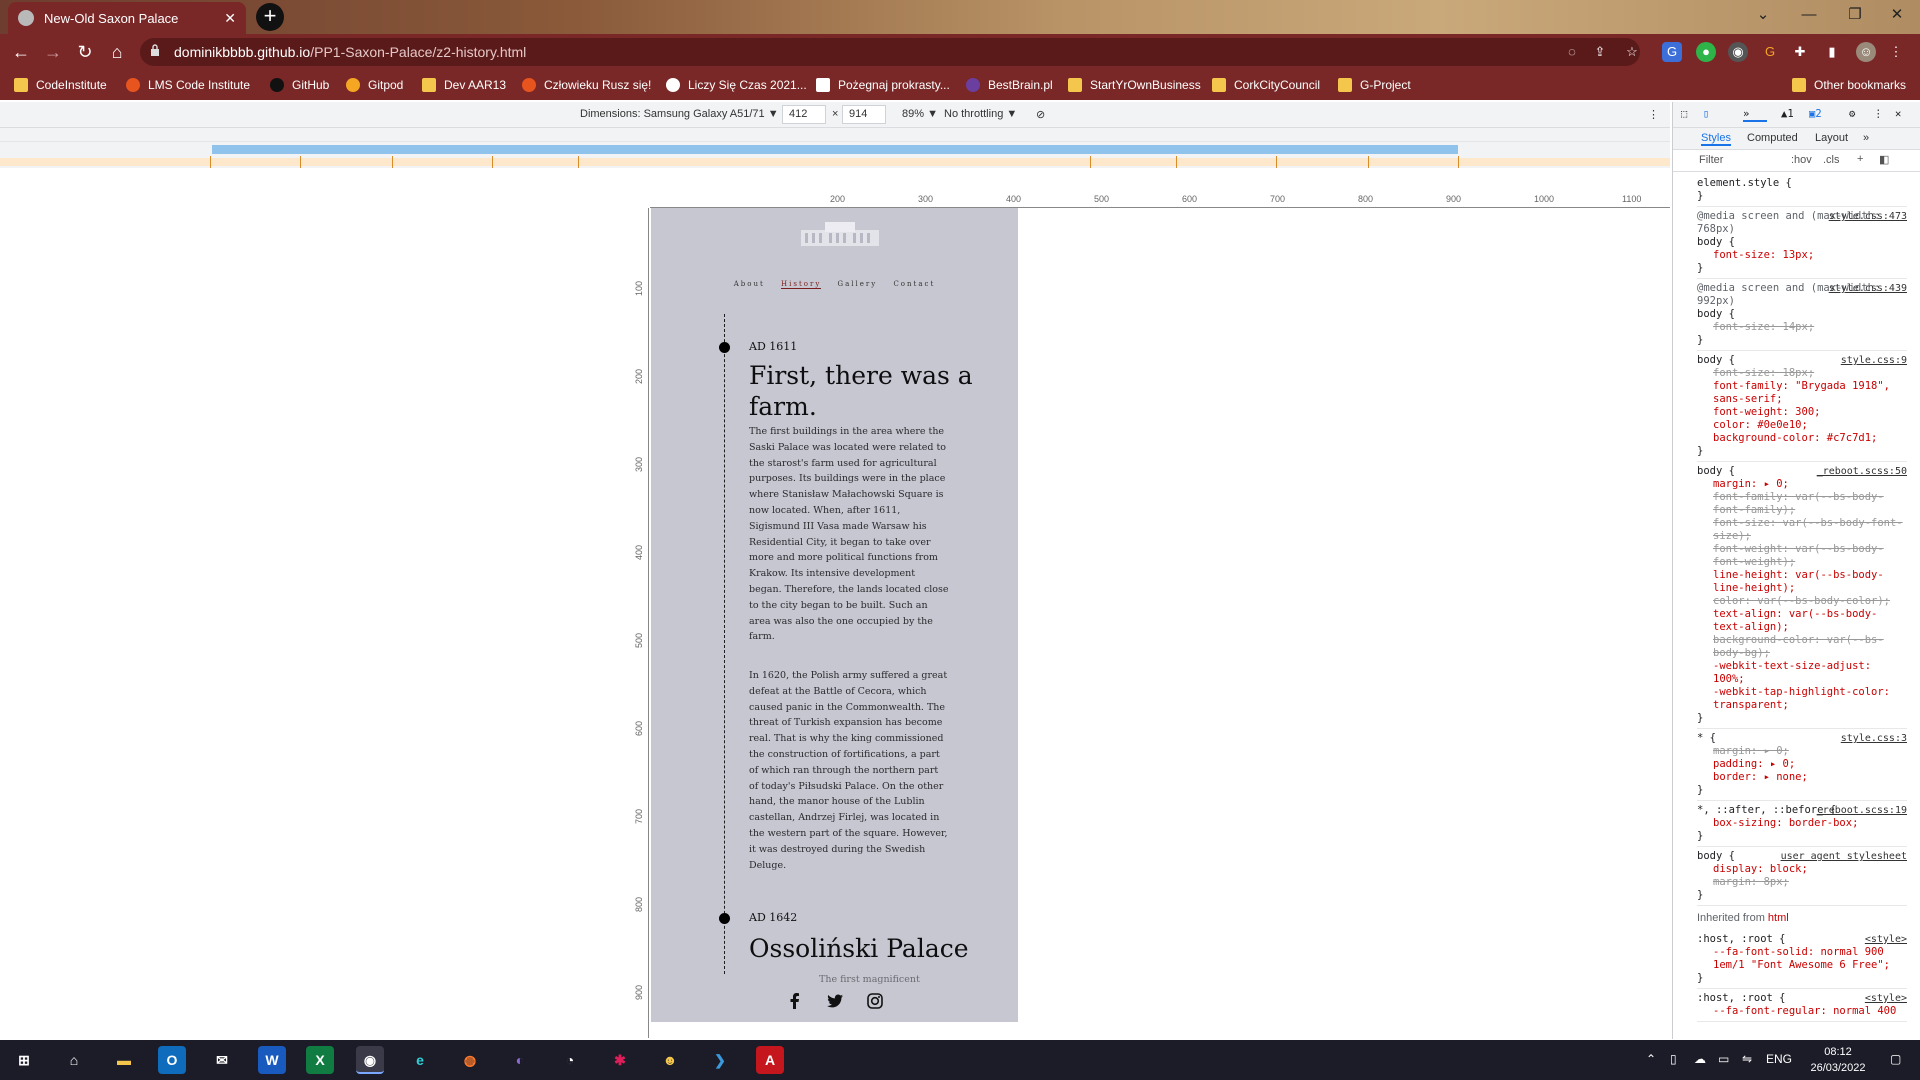 This screenshot has width=1920, height=1080. What do you see at coordinates (804, 114) in the screenshot?
I see `width-input: 412` at bounding box center [804, 114].